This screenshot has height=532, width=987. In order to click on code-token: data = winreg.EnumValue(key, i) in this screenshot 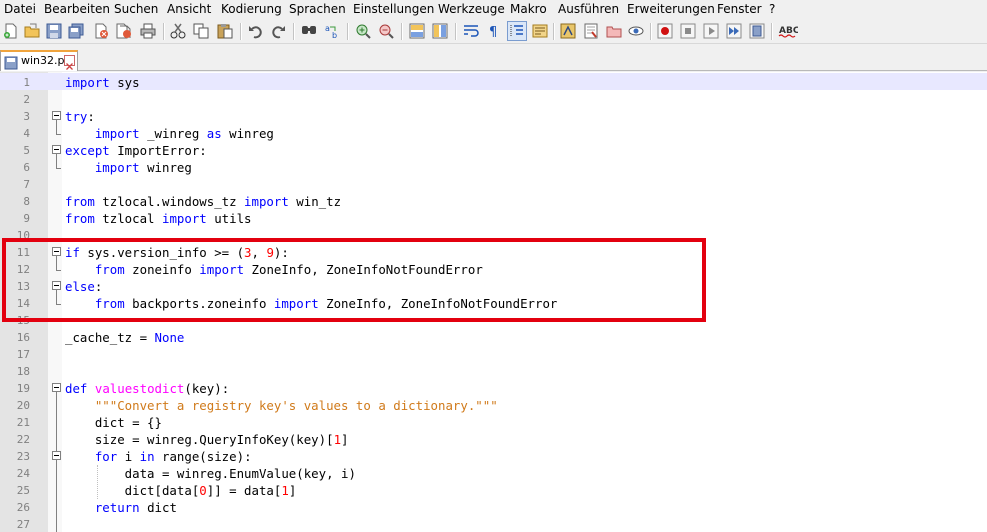, I will do `click(210, 473)`.